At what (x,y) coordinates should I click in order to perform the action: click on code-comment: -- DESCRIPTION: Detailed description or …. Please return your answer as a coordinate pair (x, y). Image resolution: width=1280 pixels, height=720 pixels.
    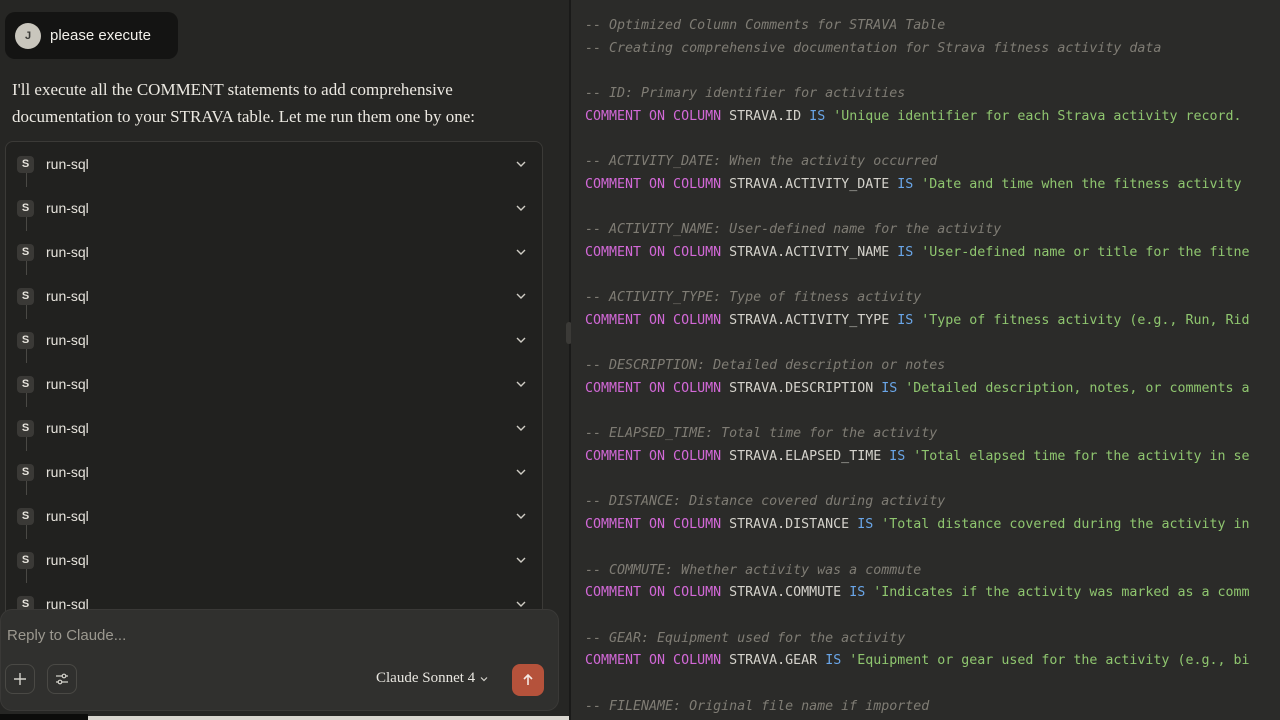
    Looking at the image, I should click on (765, 366).